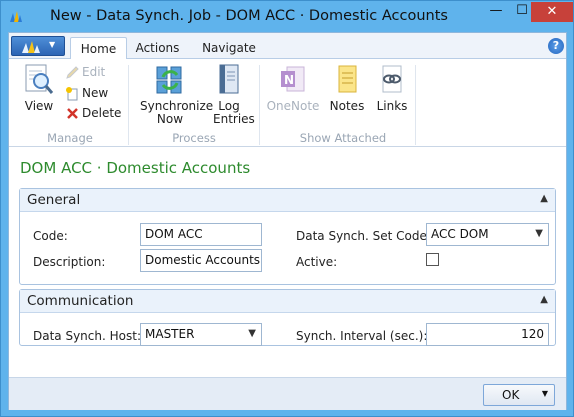 The height and width of the screenshot is (417, 574). What do you see at coordinates (432, 259) in the screenshot?
I see `active-checkbox` at bounding box center [432, 259].